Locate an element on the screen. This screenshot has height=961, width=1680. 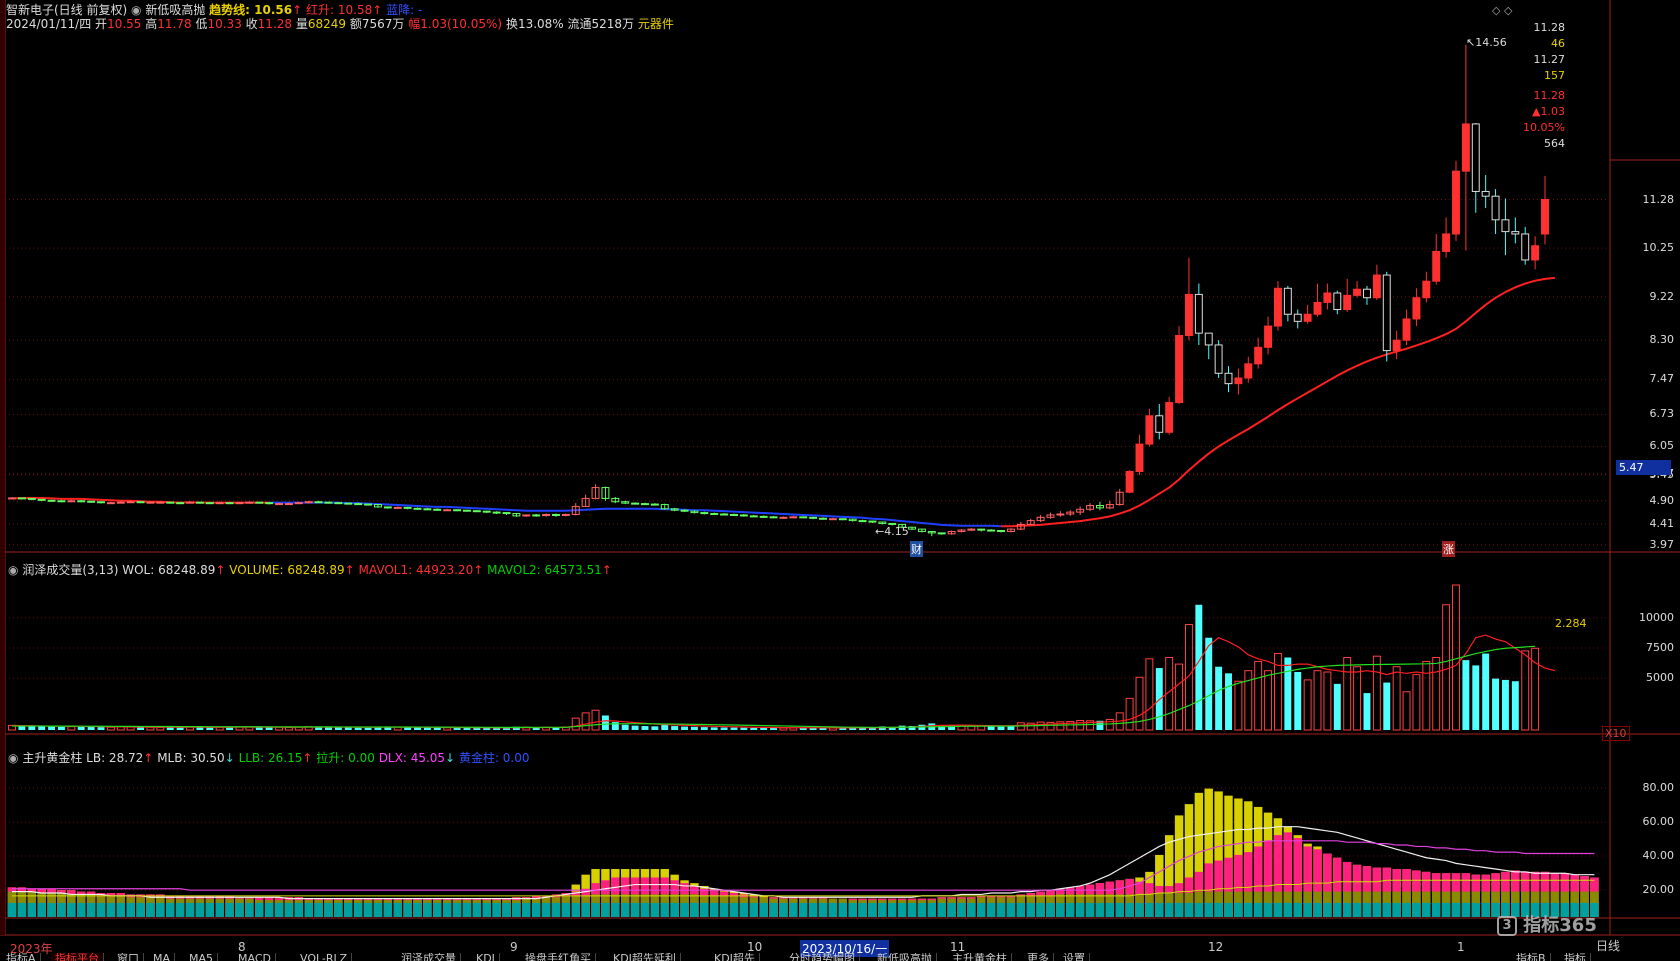
indicator-tab-right: 指标 is located at coordinates (1575, 957).